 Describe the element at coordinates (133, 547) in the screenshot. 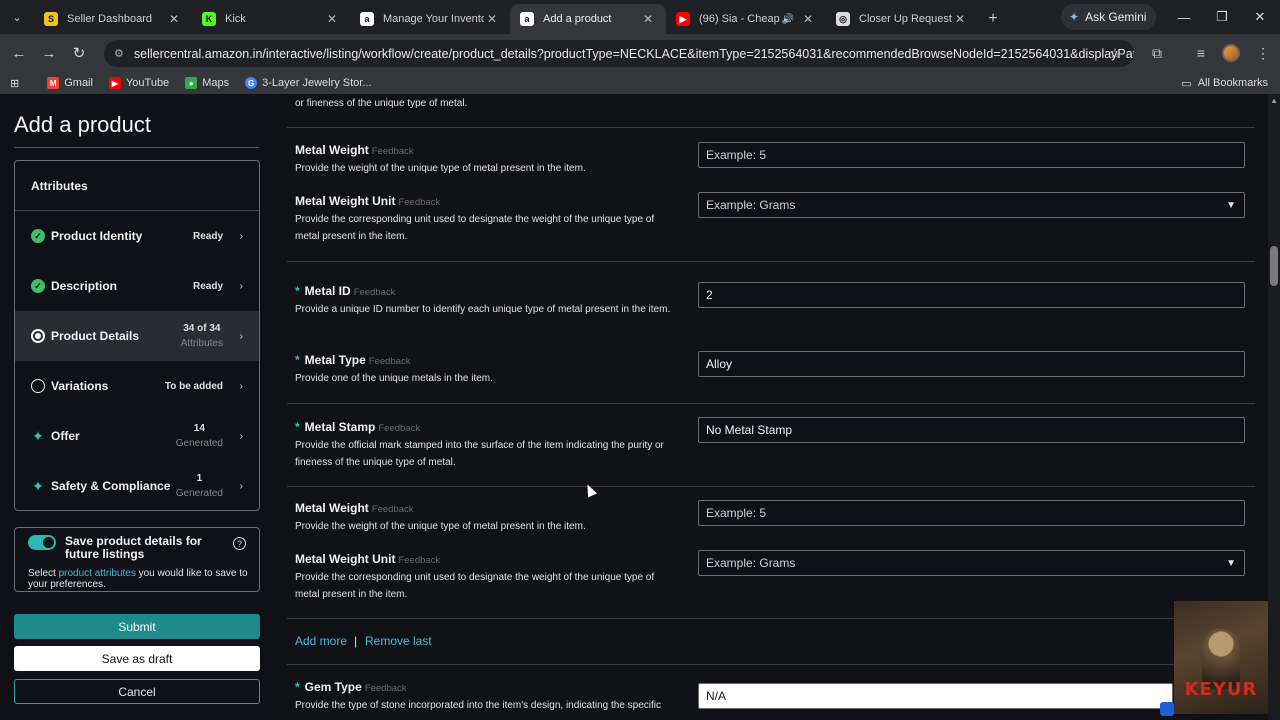

I see `save-details-title: Save product details for future listings` at that location.